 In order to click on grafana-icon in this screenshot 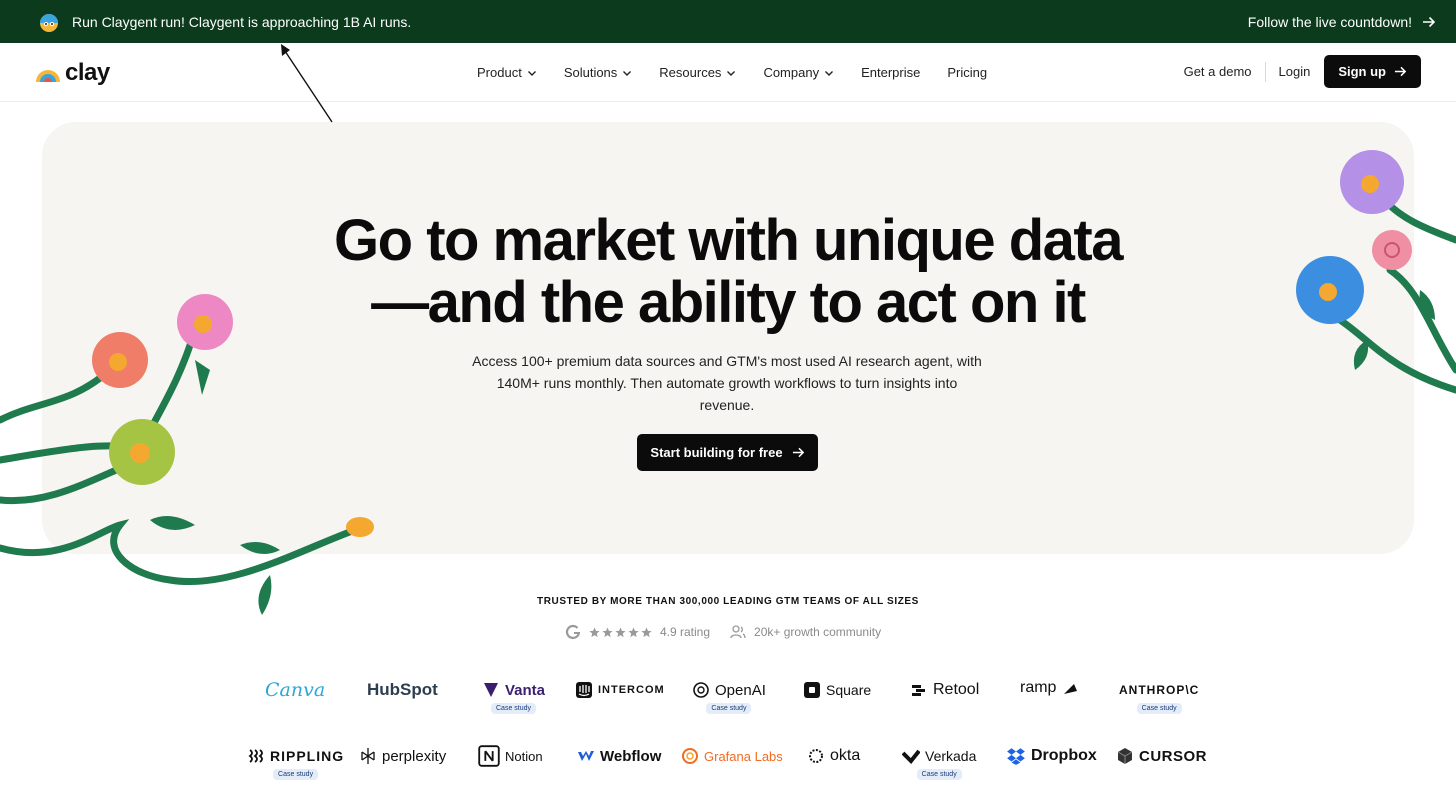, I will do `click(690, 756)`.